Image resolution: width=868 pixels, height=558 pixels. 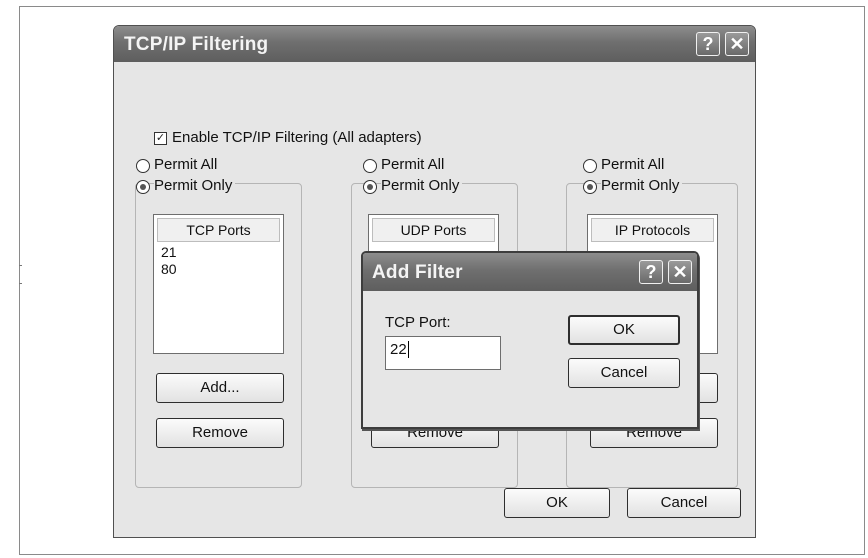 What do you see at coordinates (218, 284) in the screenshot?
I see `tcp-ports-list: TCP Ports 21 80` at bounding box center [218, 284].